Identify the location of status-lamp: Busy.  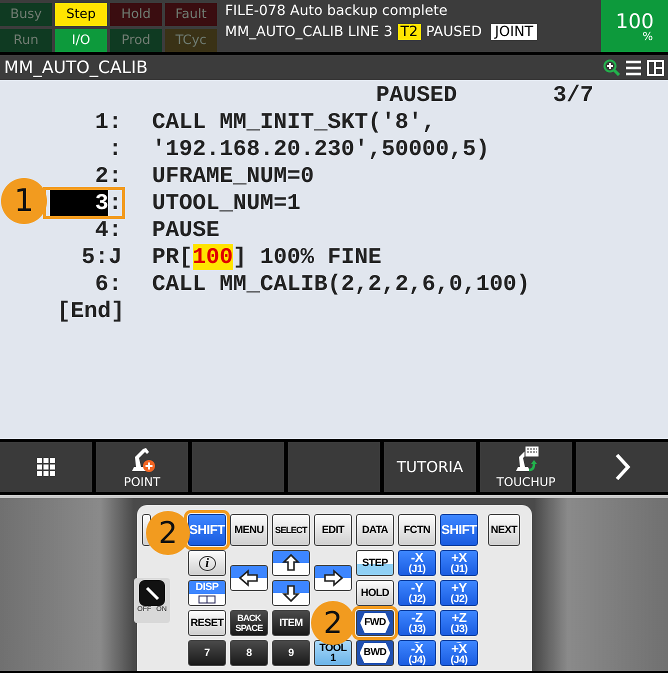
(26, 14).